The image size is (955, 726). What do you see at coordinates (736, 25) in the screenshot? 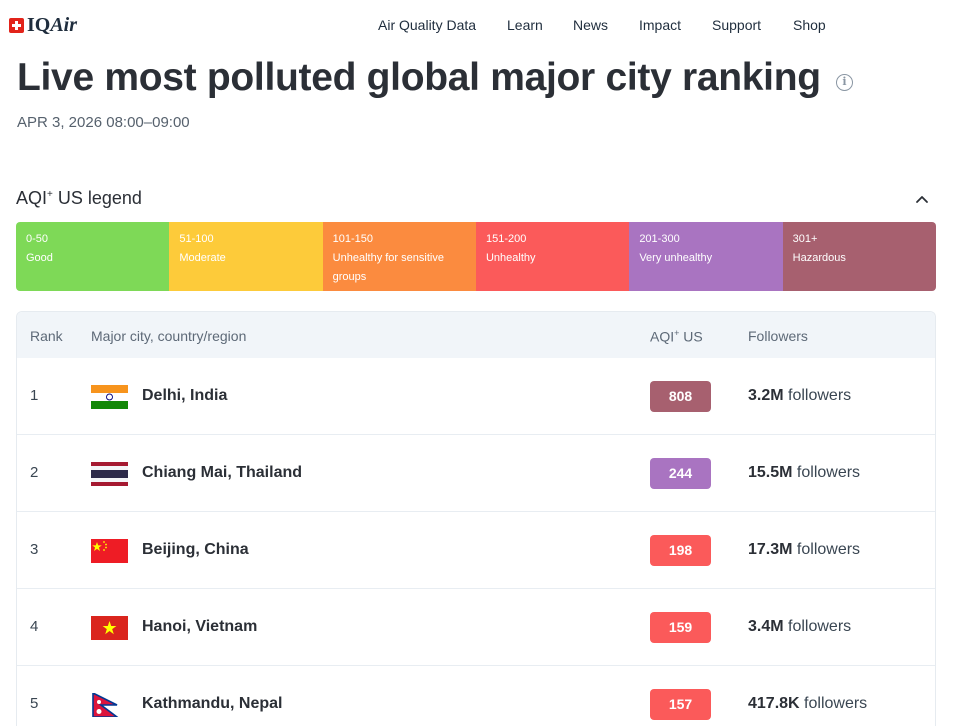
I see `nav-support: Support` at bounding box center [736, 25].